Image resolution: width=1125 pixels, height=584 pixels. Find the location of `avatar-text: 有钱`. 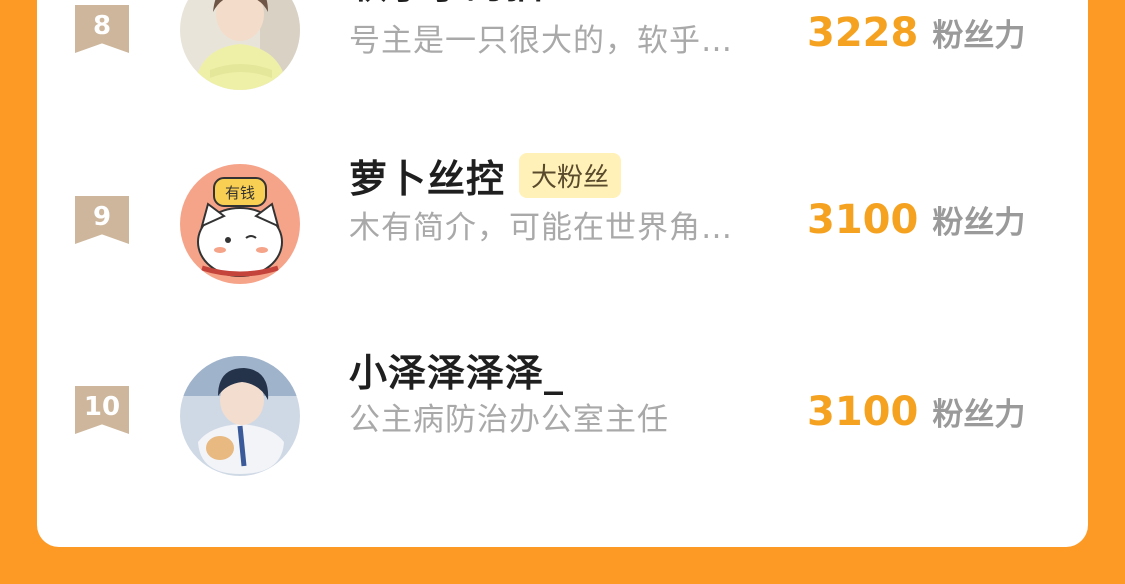

avatar-text: 有钱 is located at coordinates (240, 193).